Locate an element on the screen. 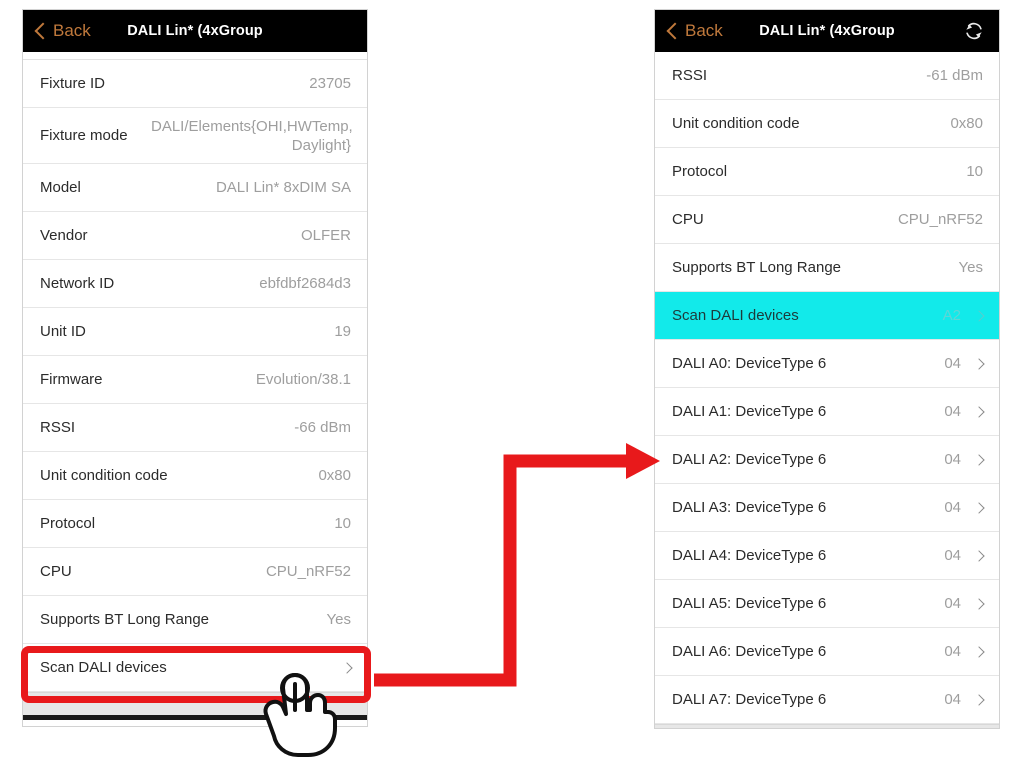 The image size is (1024, 757). list-row-label: Unit ID is located at coordinates (63, 331).